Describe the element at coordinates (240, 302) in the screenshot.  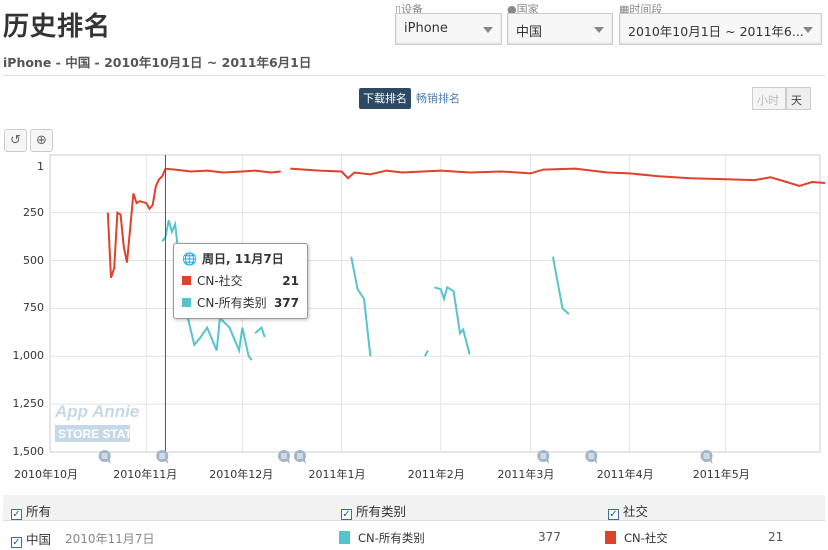
I see `tooltip-row-all: CN-所有类别 377` at that location.